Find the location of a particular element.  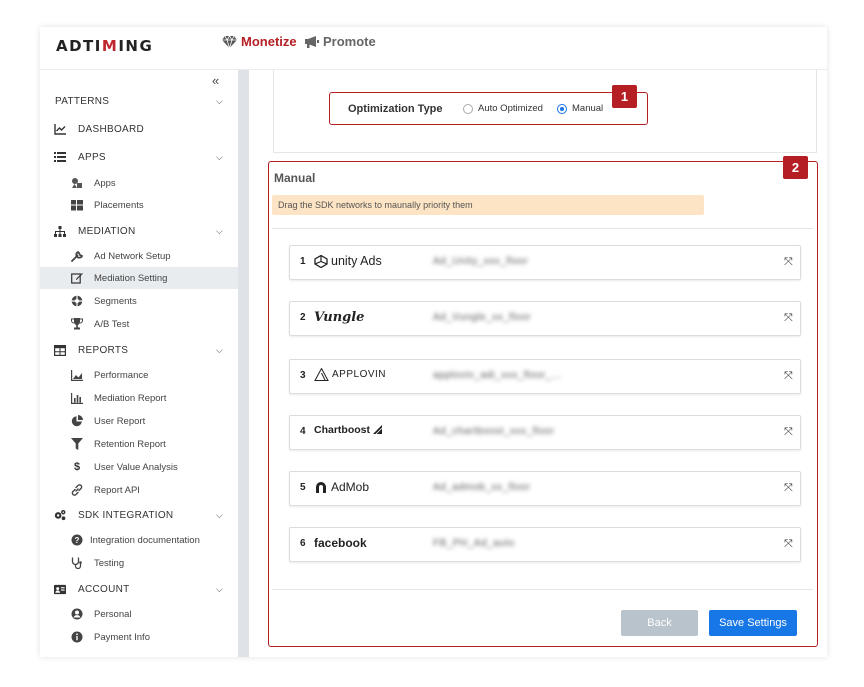

network-brand: facebook is located at coordinates (340, 543).